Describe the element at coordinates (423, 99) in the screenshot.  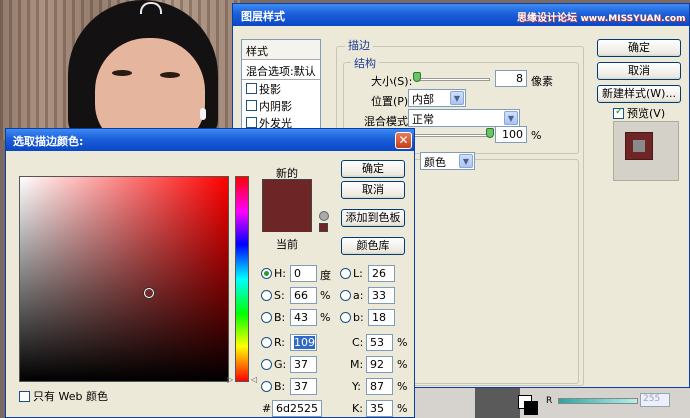
I see `position-select-value: 内部` at that location.